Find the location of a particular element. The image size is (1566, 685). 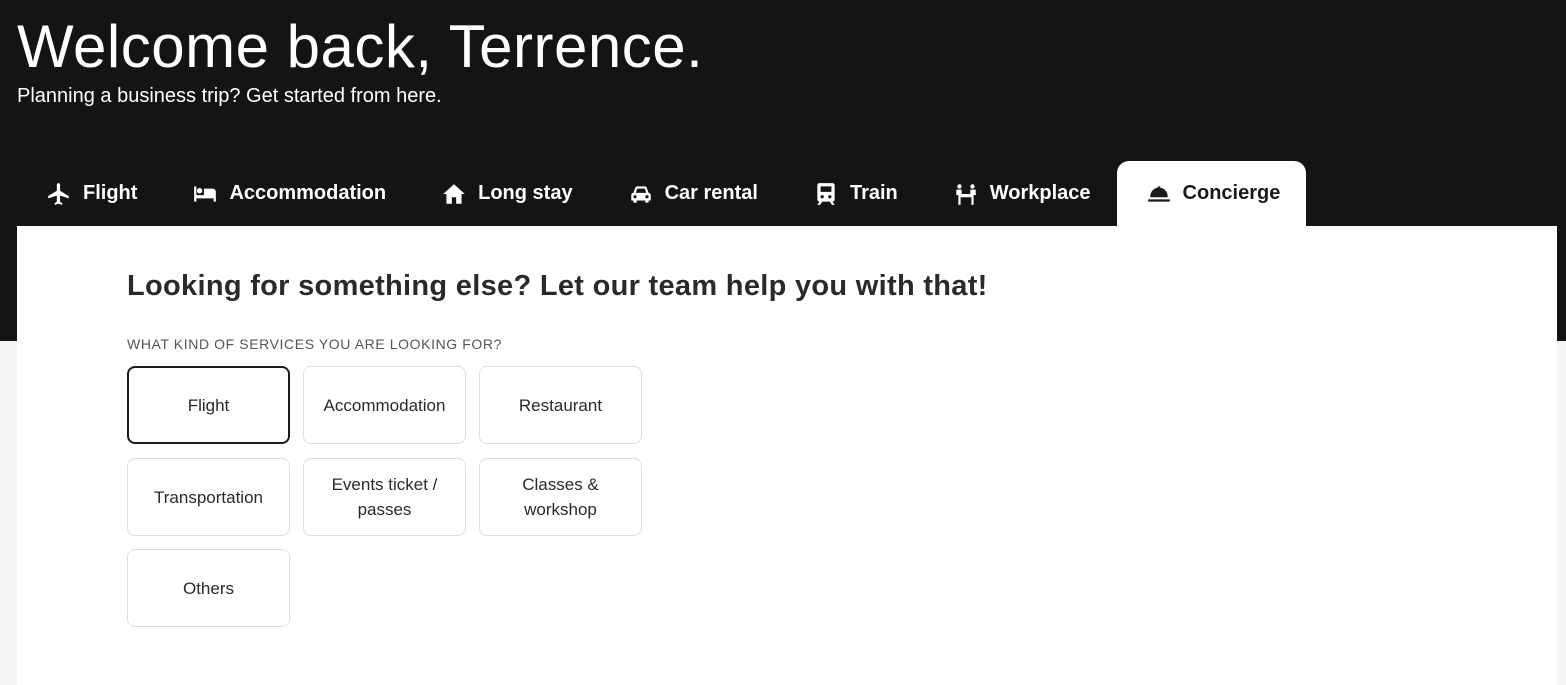

tab-train: Train is located at coordinates (854, 193).